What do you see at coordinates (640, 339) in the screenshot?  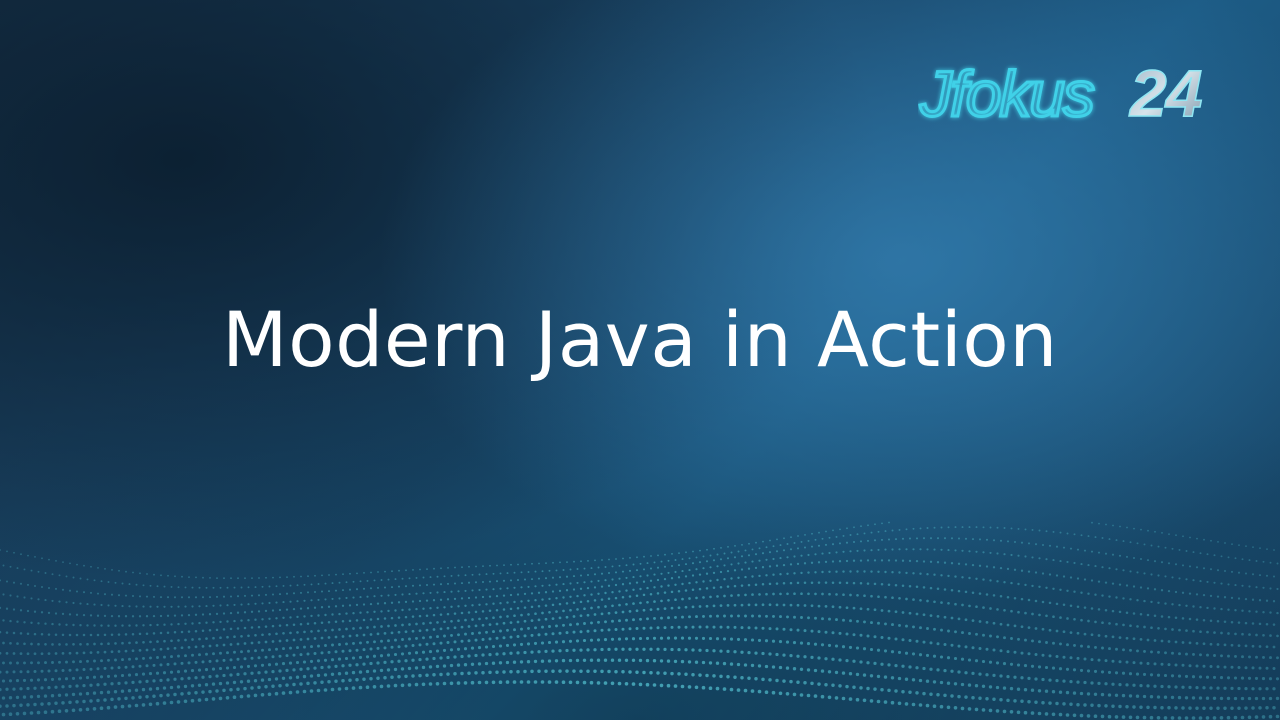 I see `slide-title: Modern Java in Action` at bounding box center [640, 339].